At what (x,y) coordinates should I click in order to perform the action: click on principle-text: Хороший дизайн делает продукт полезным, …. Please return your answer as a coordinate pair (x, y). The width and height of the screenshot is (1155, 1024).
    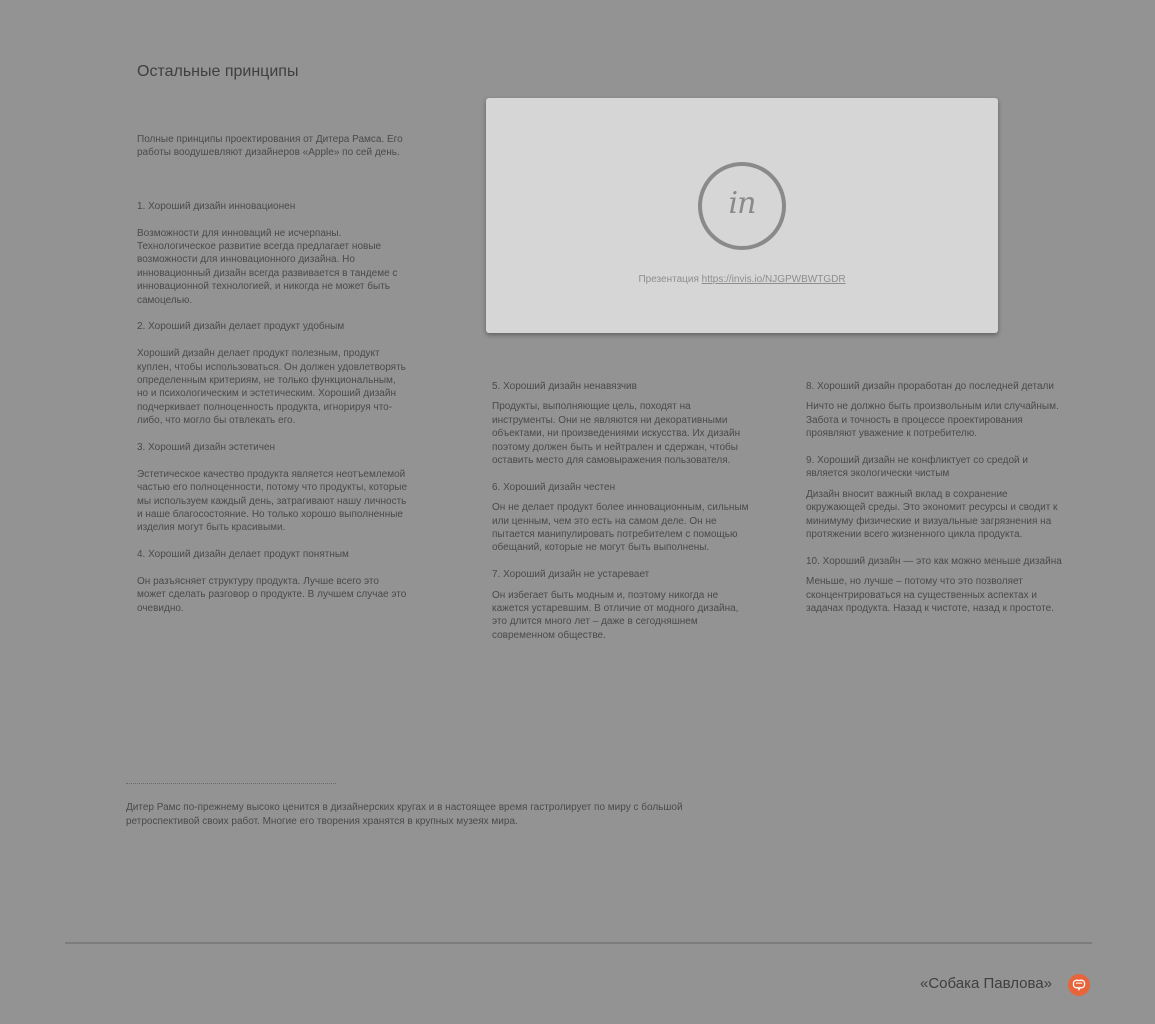
    Looking at the image, I should click on (271, 387).